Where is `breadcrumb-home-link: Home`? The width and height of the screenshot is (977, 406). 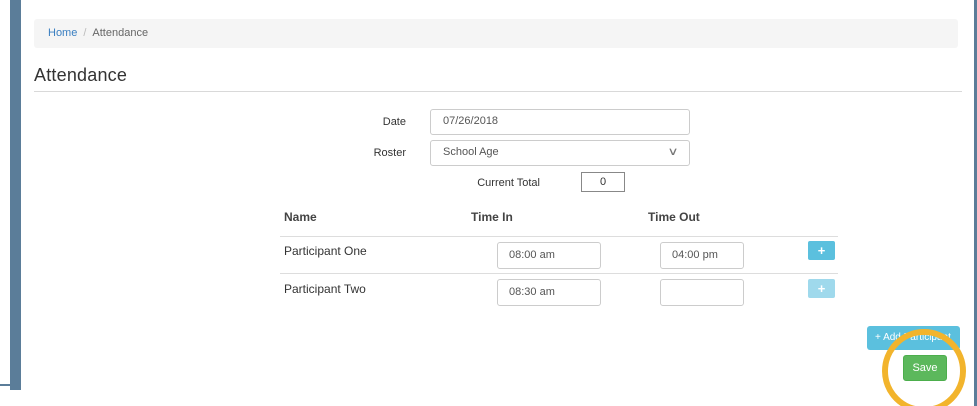 breadcrumb-home-link: Home is located at coordinates (62, 33).